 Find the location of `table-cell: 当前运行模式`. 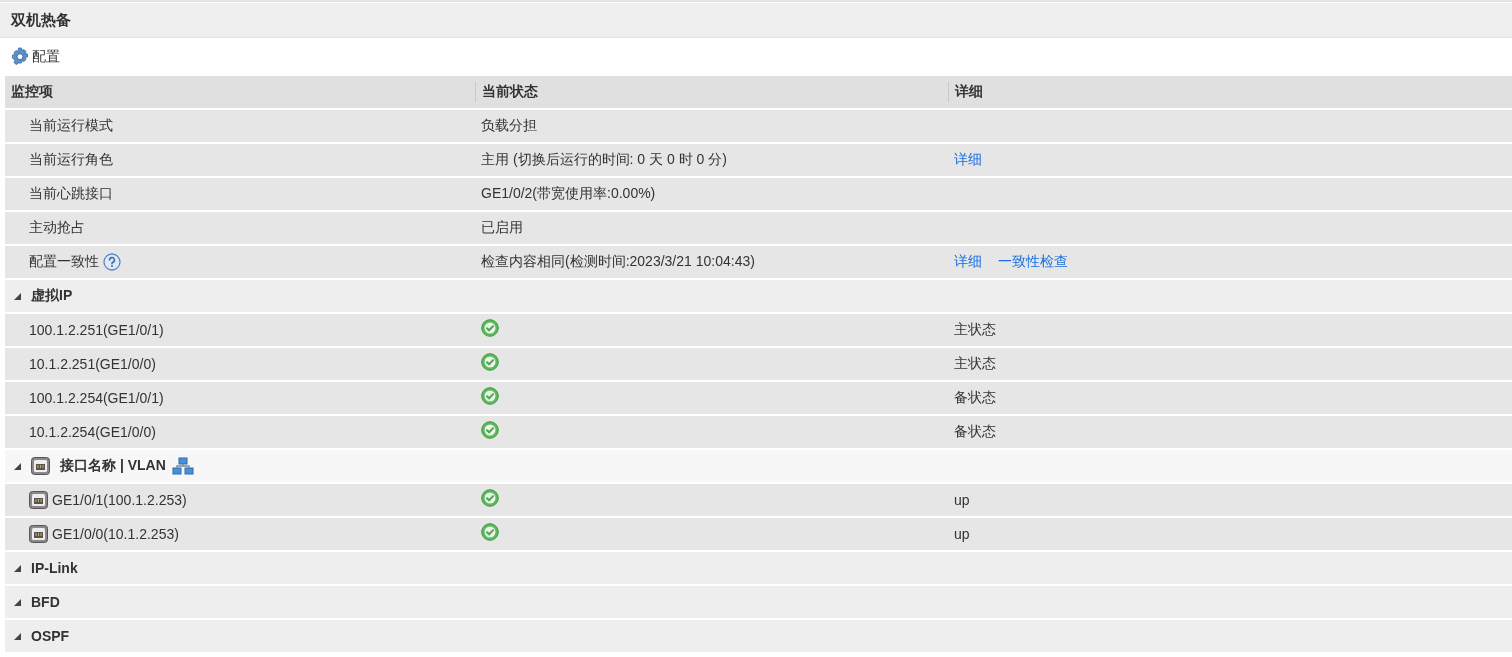

table-cell: 当前运行模式 is located at coordinates (71, 126).